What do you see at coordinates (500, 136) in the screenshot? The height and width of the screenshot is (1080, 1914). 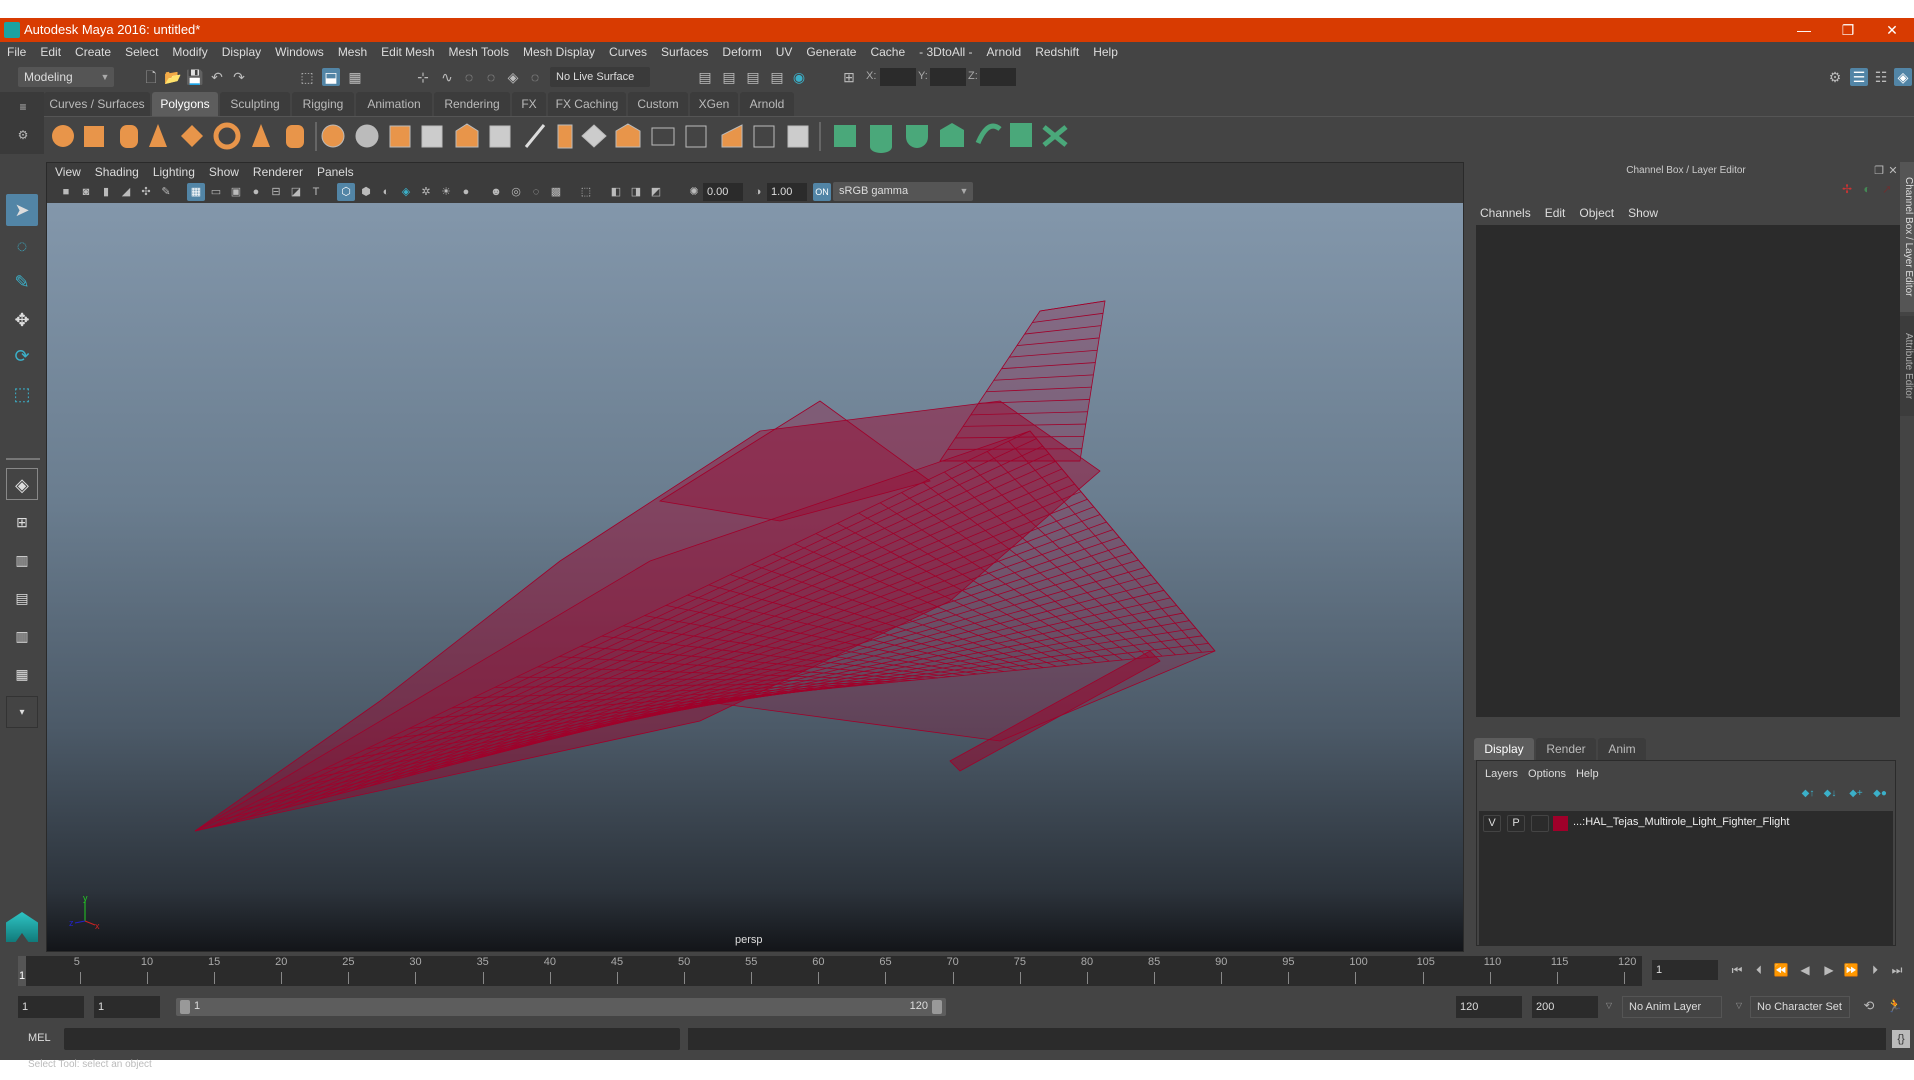 I see `reduce-icon` at bounding box center [500, 136].